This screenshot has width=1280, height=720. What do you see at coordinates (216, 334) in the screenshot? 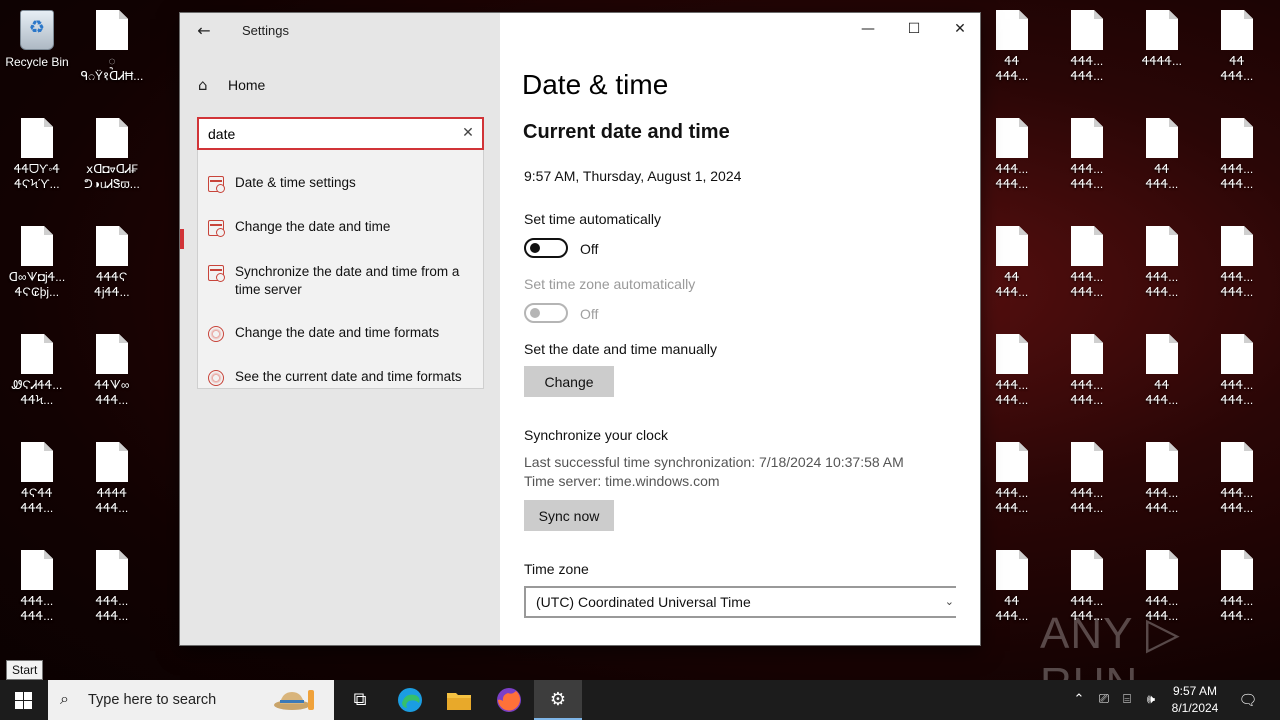
I see `globe-icon` at bounding box center [216, 334].